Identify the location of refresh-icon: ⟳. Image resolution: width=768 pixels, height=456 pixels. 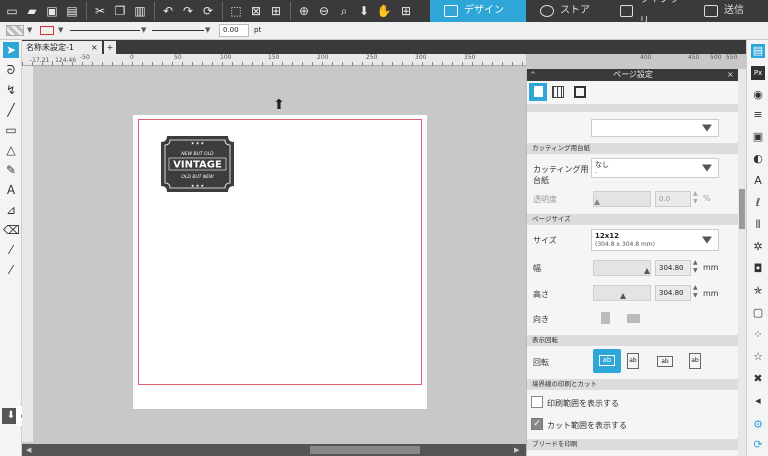
(208, 11).